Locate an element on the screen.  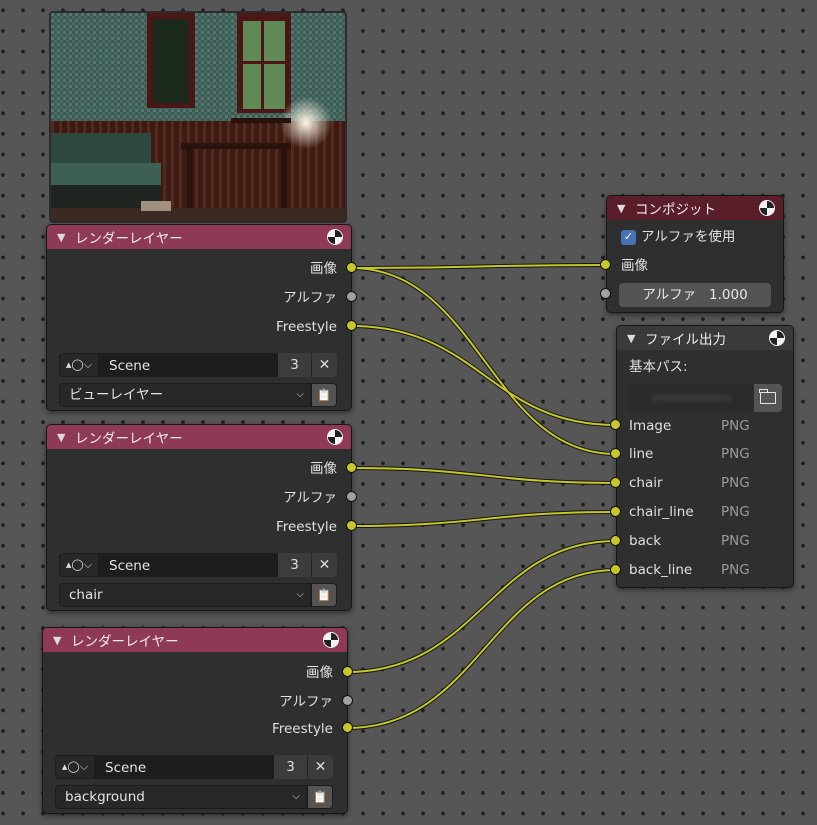
node-header: ▼ コンポジット is located at coordinates (695, 208).